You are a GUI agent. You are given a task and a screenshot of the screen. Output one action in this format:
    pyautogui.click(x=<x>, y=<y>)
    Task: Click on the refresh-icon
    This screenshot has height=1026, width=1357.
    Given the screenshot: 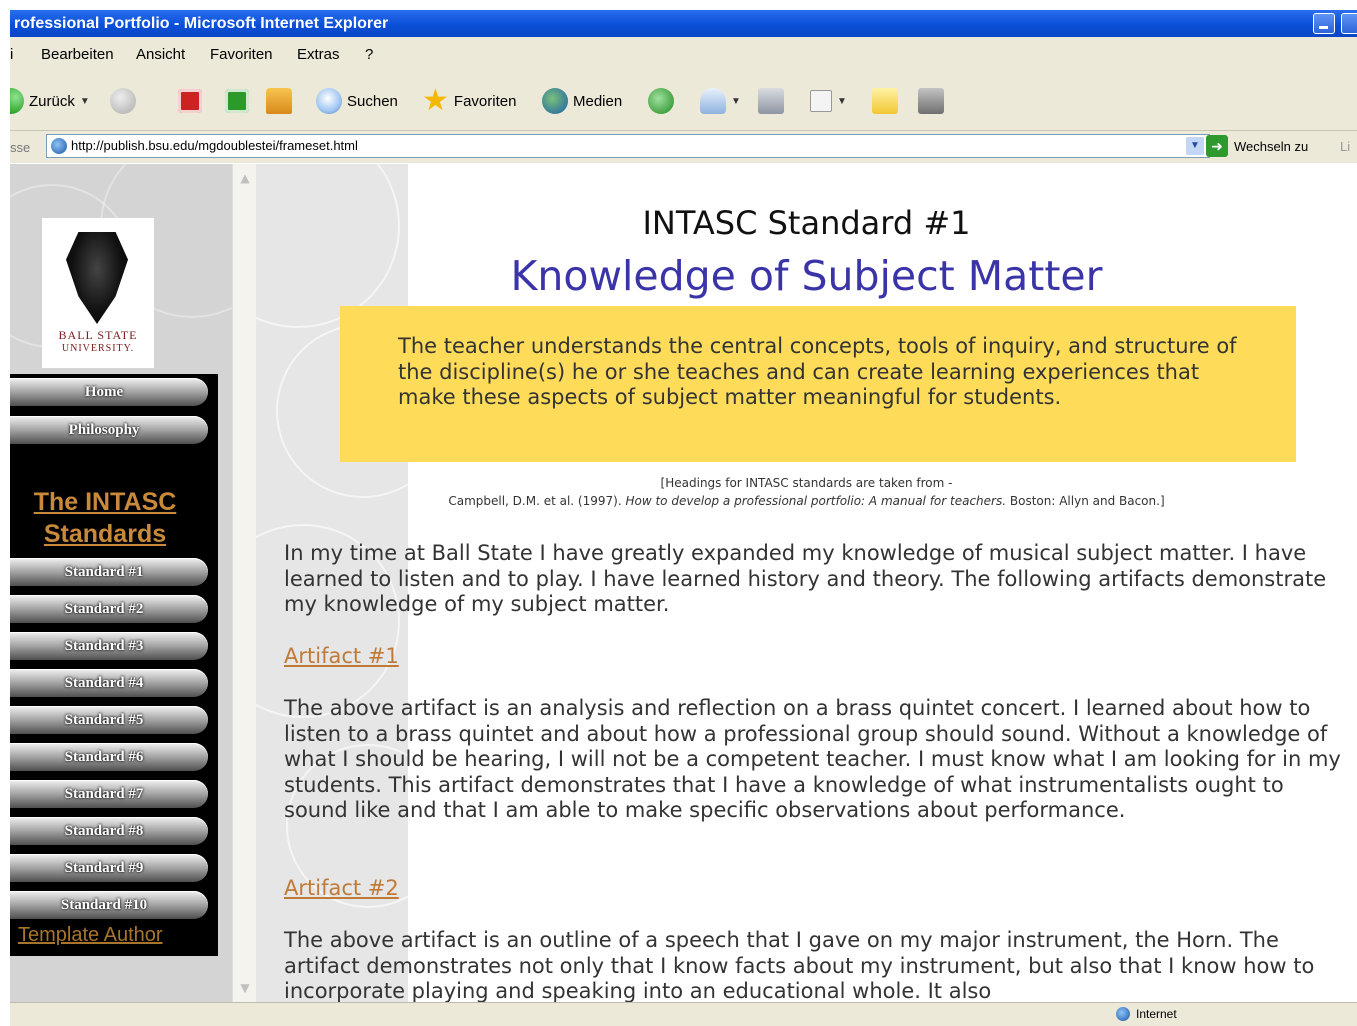 What is the action you would take?
    pyautogui.click(x=237, y=101)
    